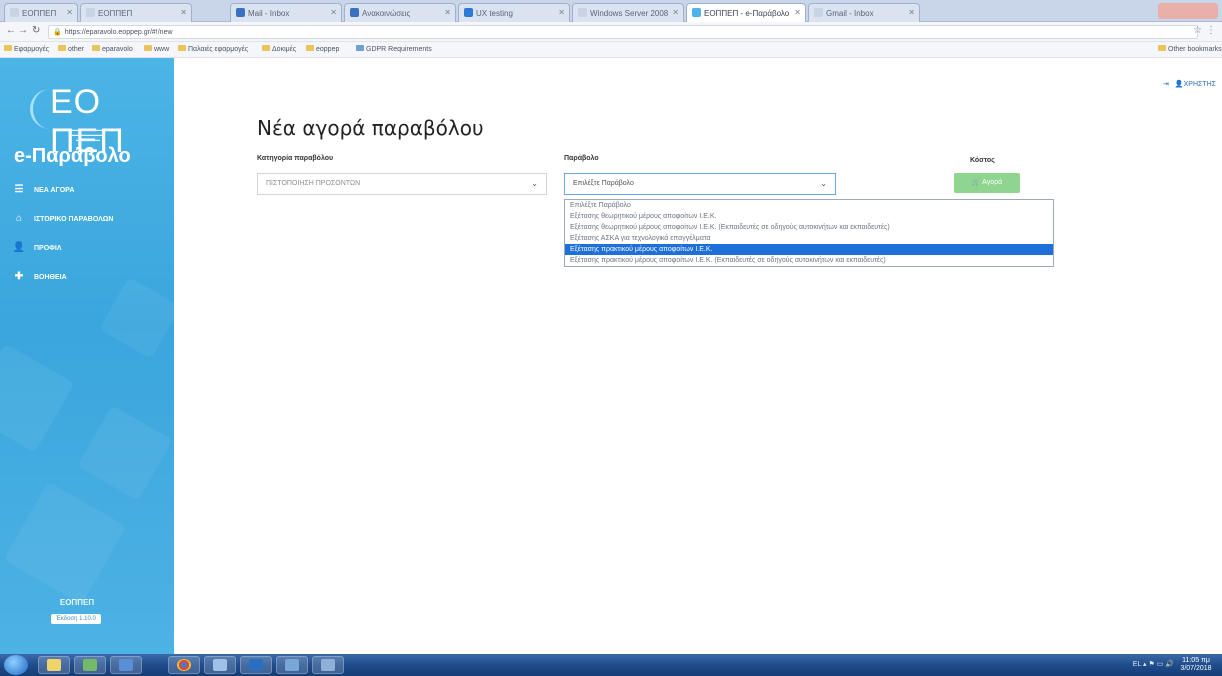 The width and height of the screenshot is (1222, 676). I want to click on reload-icon: ↻, so click(36, 30).